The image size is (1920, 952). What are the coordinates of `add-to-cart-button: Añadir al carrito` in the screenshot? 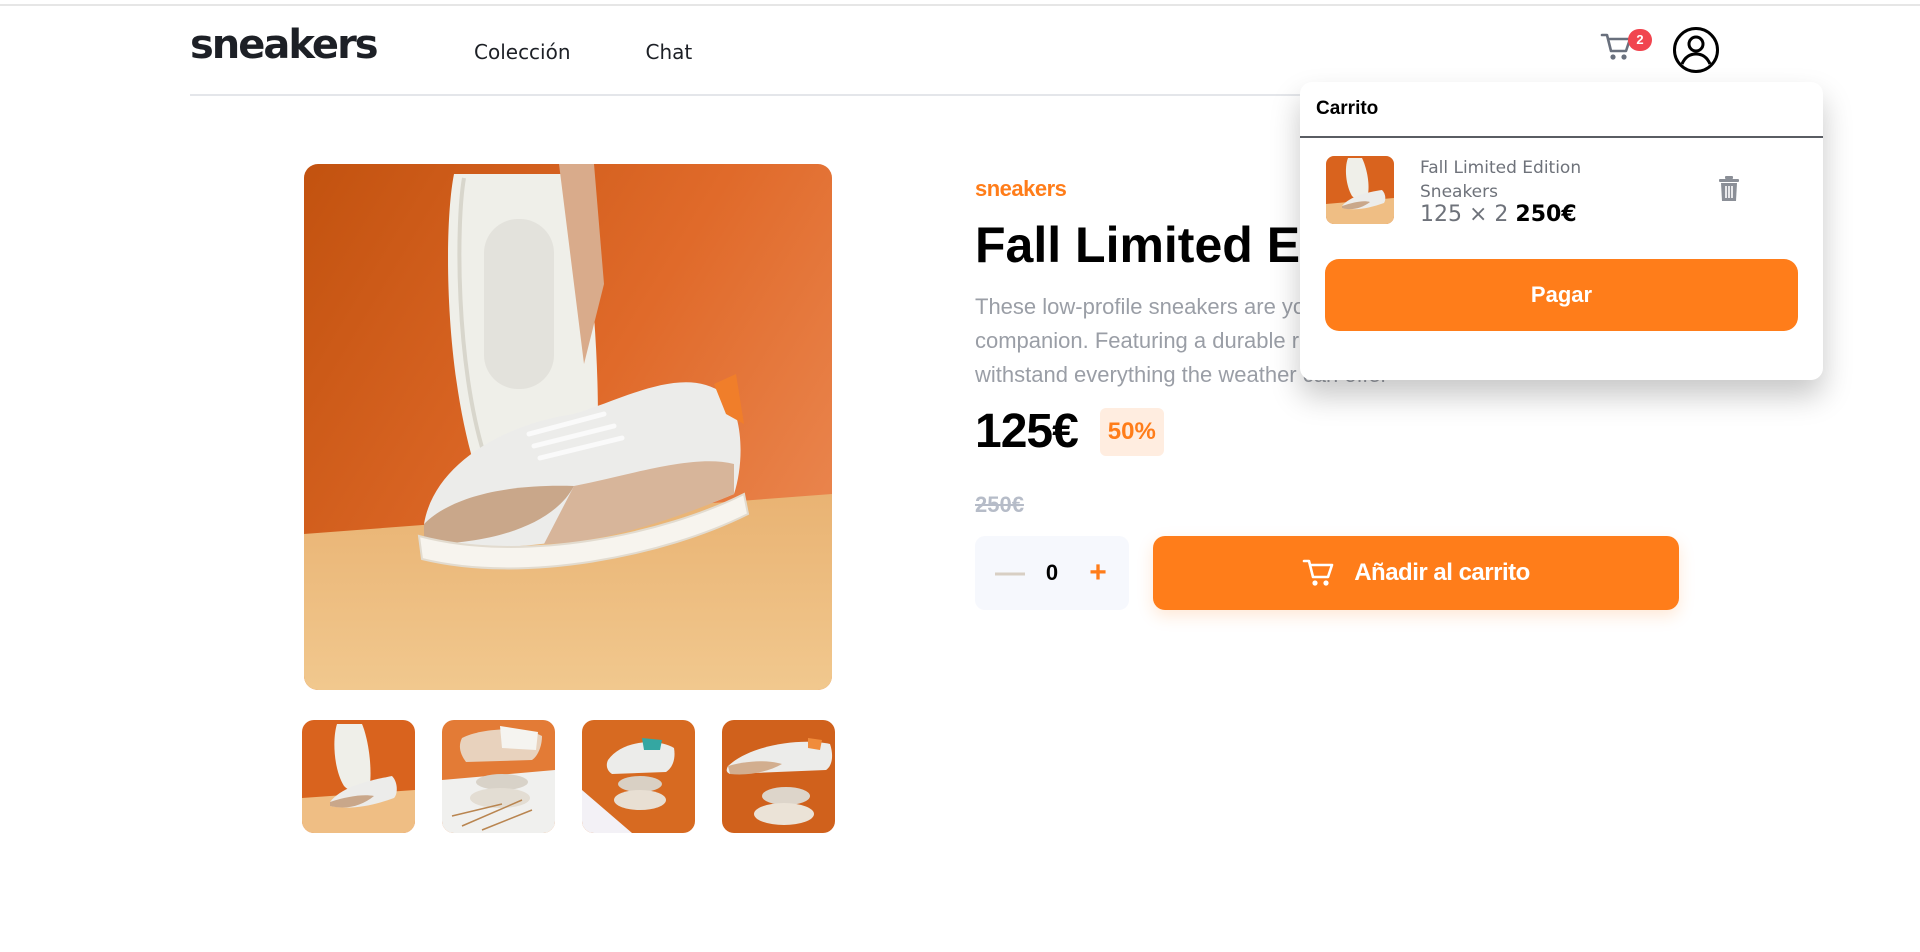 It's located at (1416, 573).